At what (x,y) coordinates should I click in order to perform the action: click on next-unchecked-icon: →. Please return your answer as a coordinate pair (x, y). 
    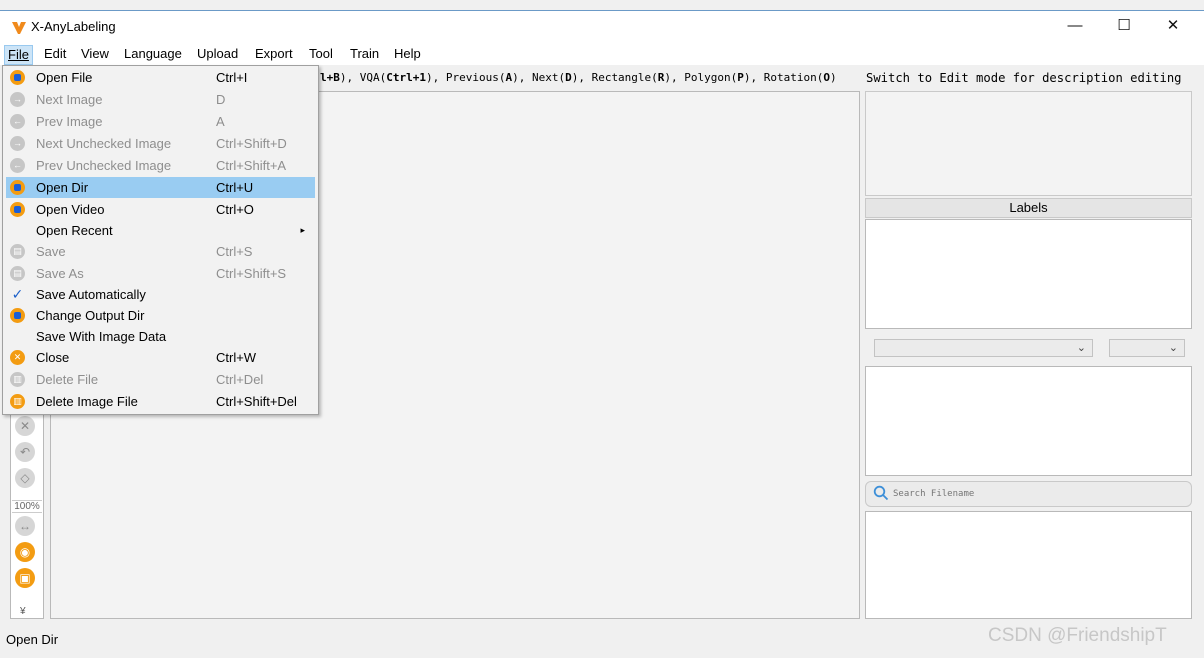
    Looking at the image, I should click on (17, 143).